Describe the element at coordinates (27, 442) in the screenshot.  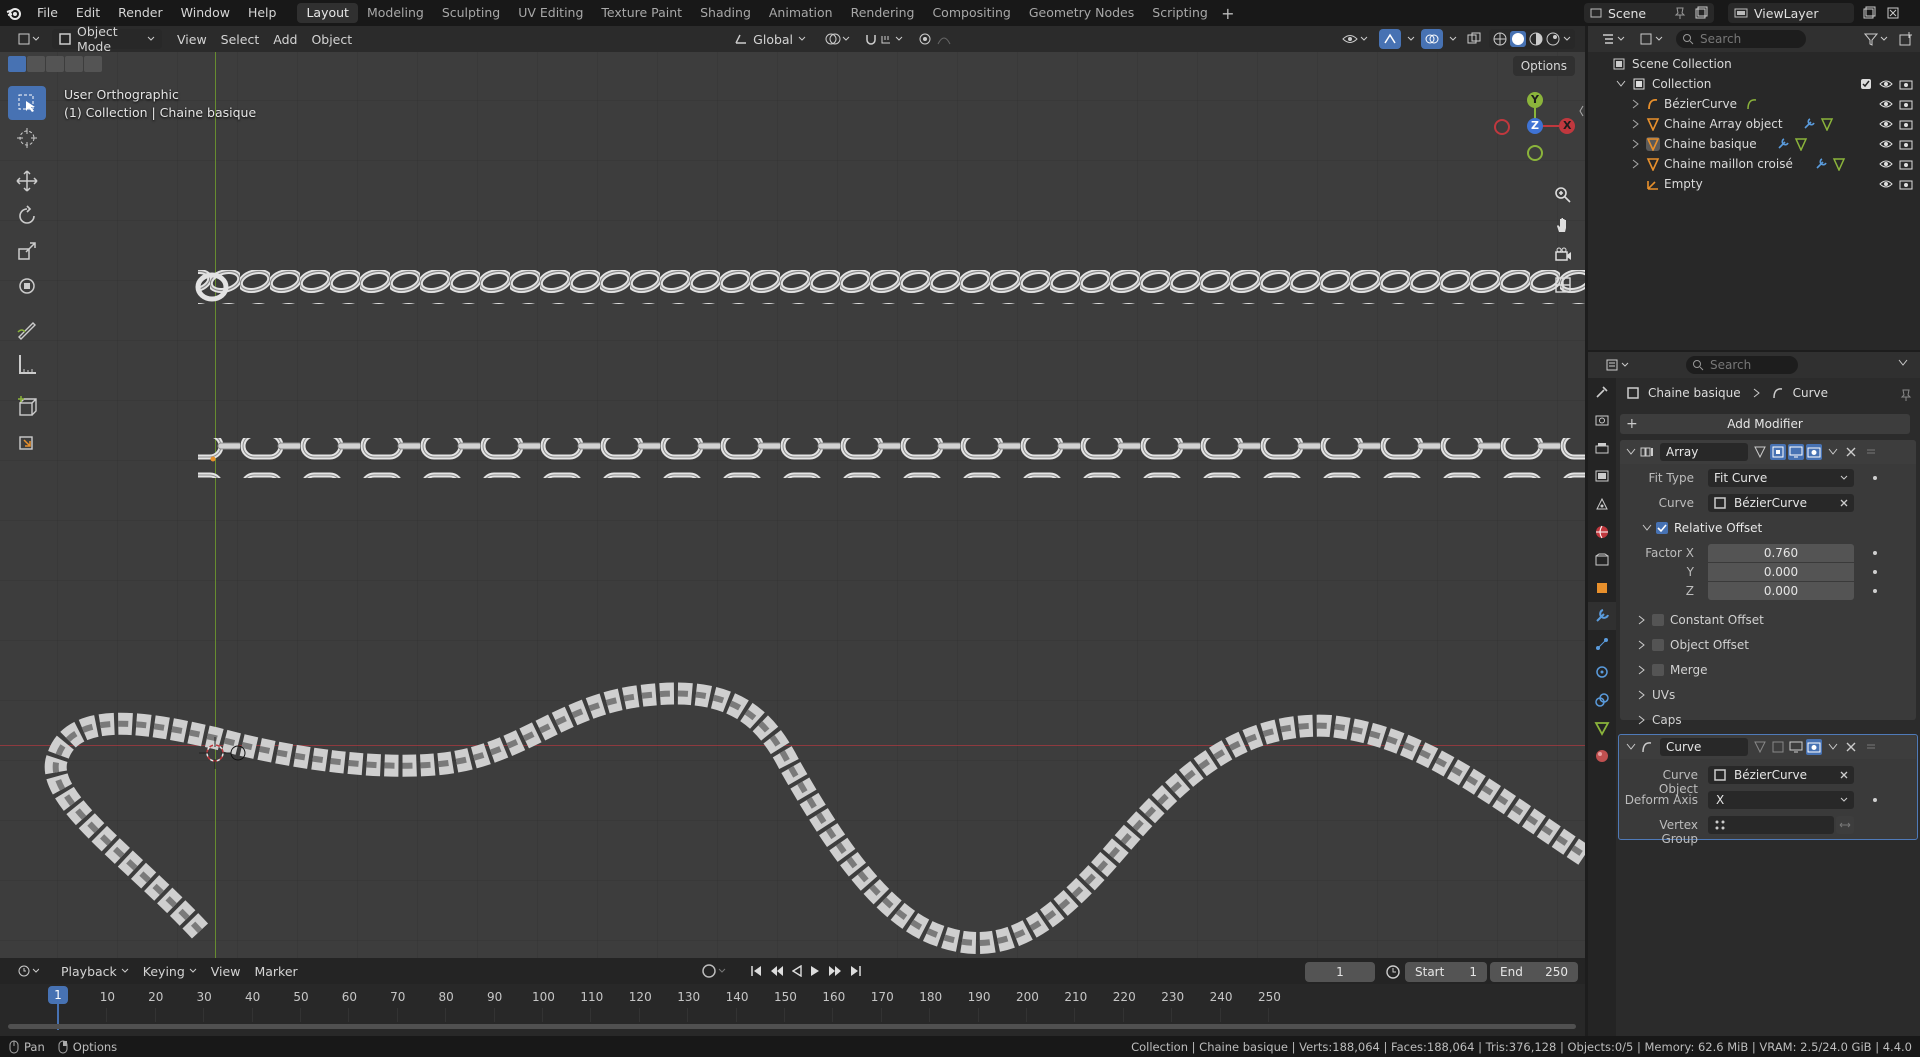
I see `transform-cube-tool-icon` at that location.